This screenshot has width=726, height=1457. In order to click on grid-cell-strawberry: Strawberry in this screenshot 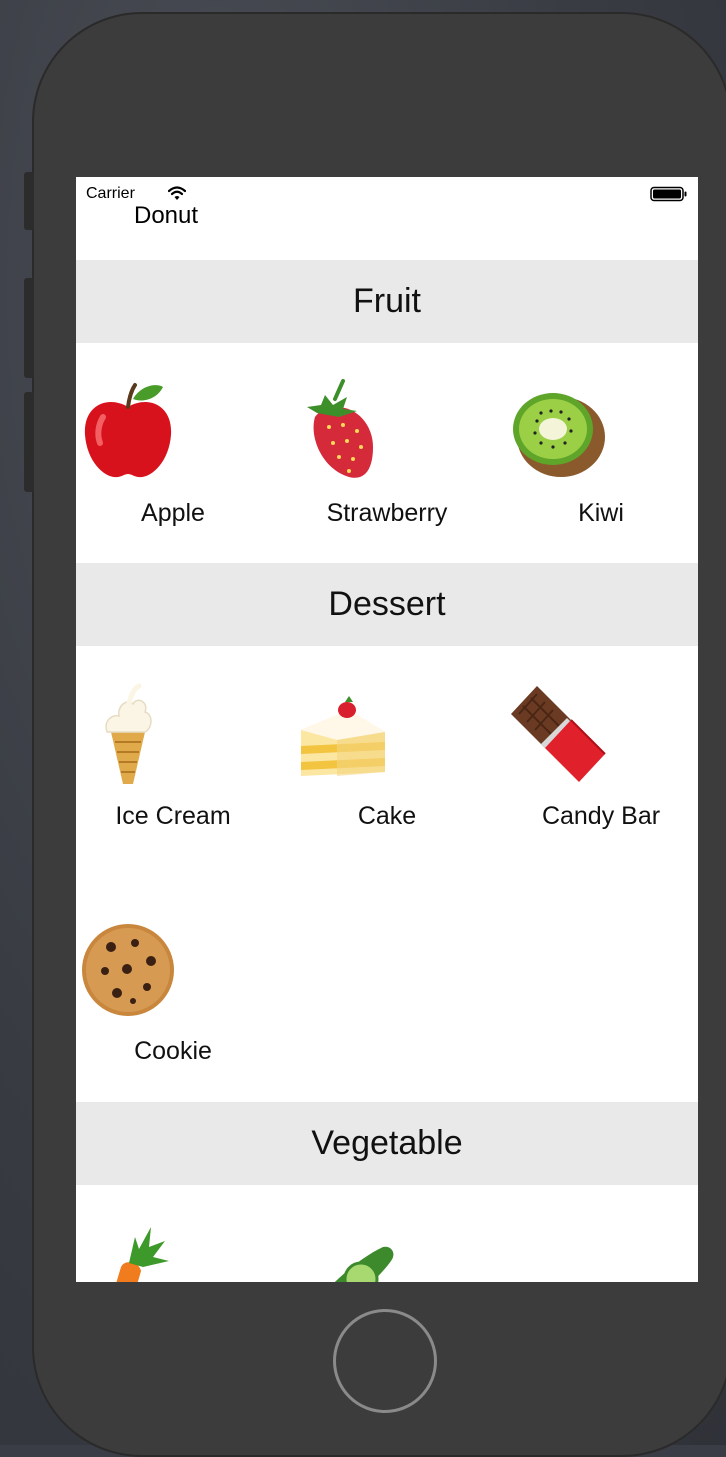, I will do `click(387, 452)`.